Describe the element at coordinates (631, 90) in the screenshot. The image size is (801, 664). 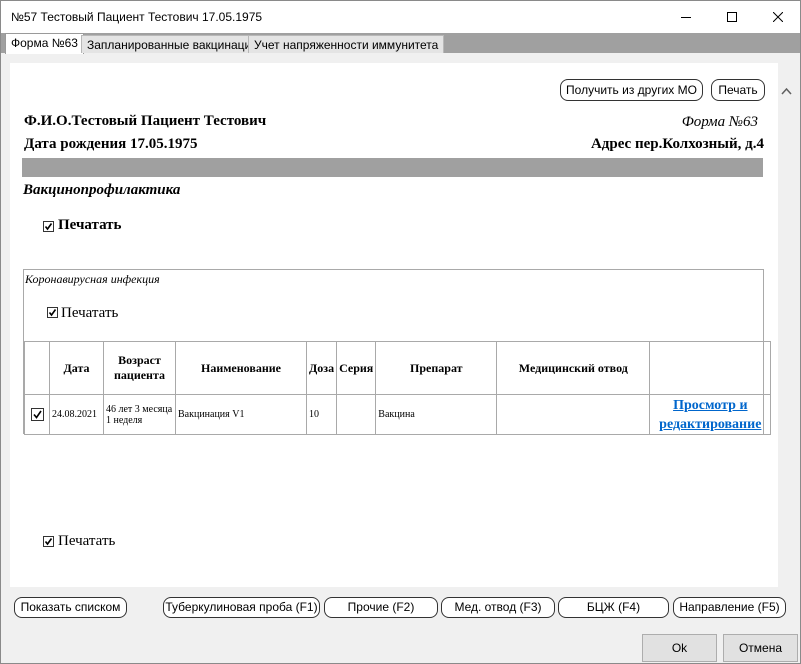
I see `get-from-other-mo-button: Получить из других МО` at that location.